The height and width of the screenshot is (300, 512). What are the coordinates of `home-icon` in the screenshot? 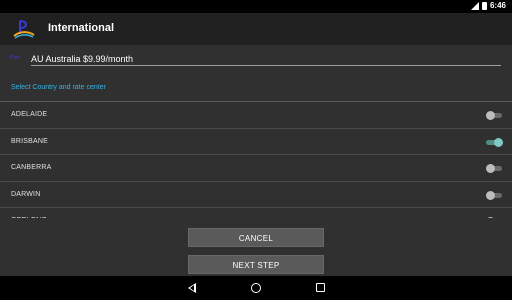 It's located at (256, 288).